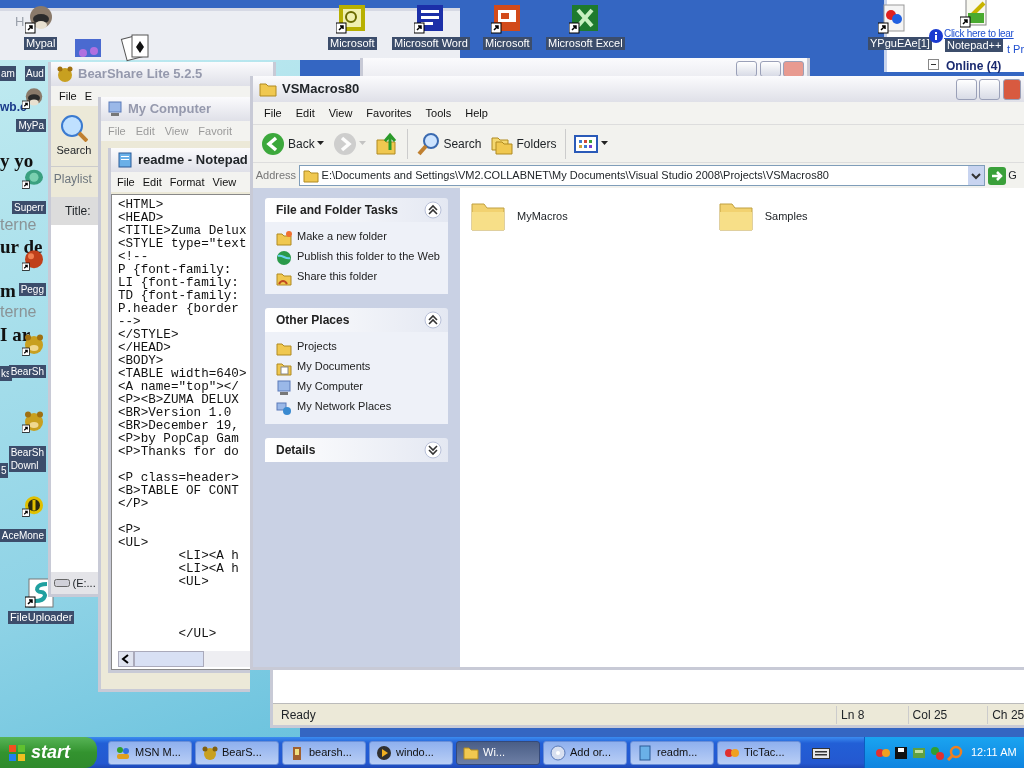  Describe the element at coordinates (296, 450) in the screenshot. I see `panel-title: Details` at that location.